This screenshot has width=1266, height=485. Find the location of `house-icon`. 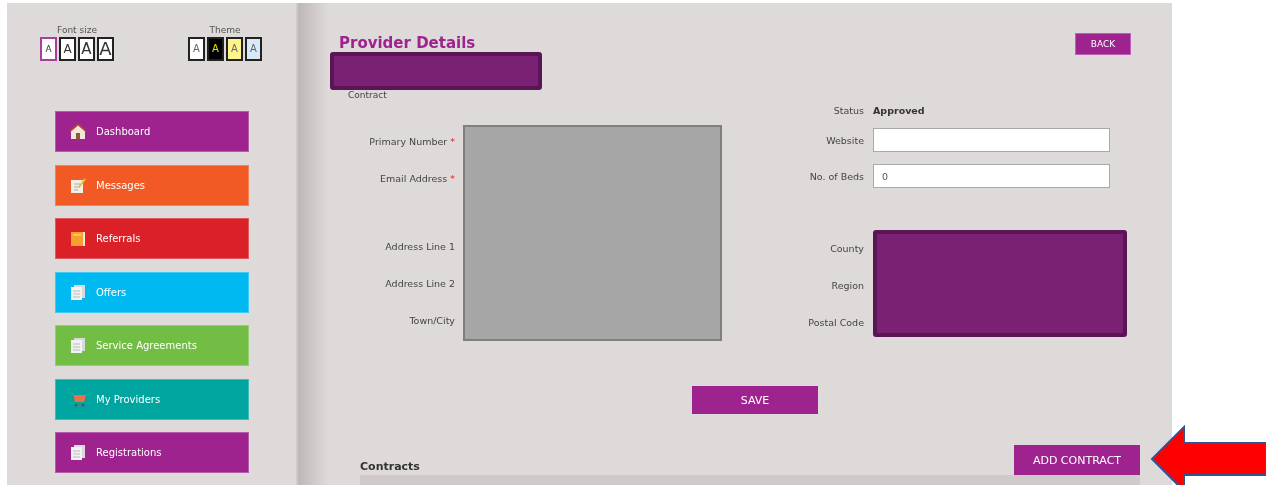

house-icon is located at coordinates (78, 131).